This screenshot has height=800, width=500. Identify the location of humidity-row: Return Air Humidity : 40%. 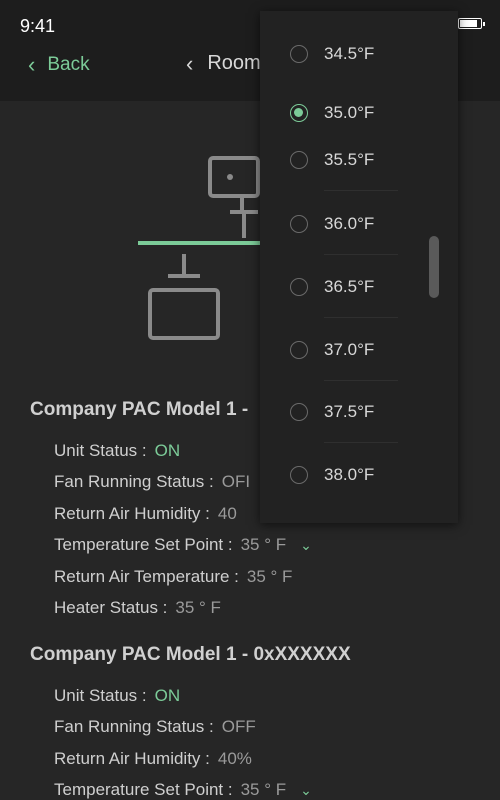
(250, 759).